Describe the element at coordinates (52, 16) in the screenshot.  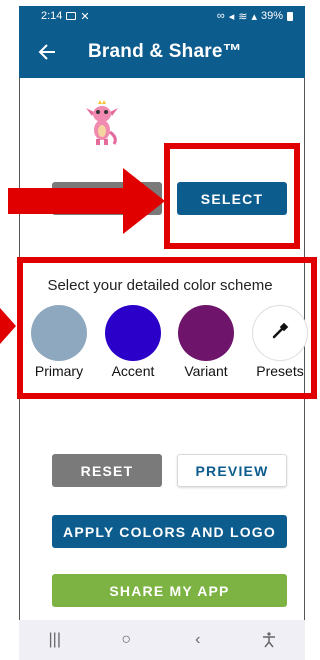
I see `status-time: 2:14` at that location.